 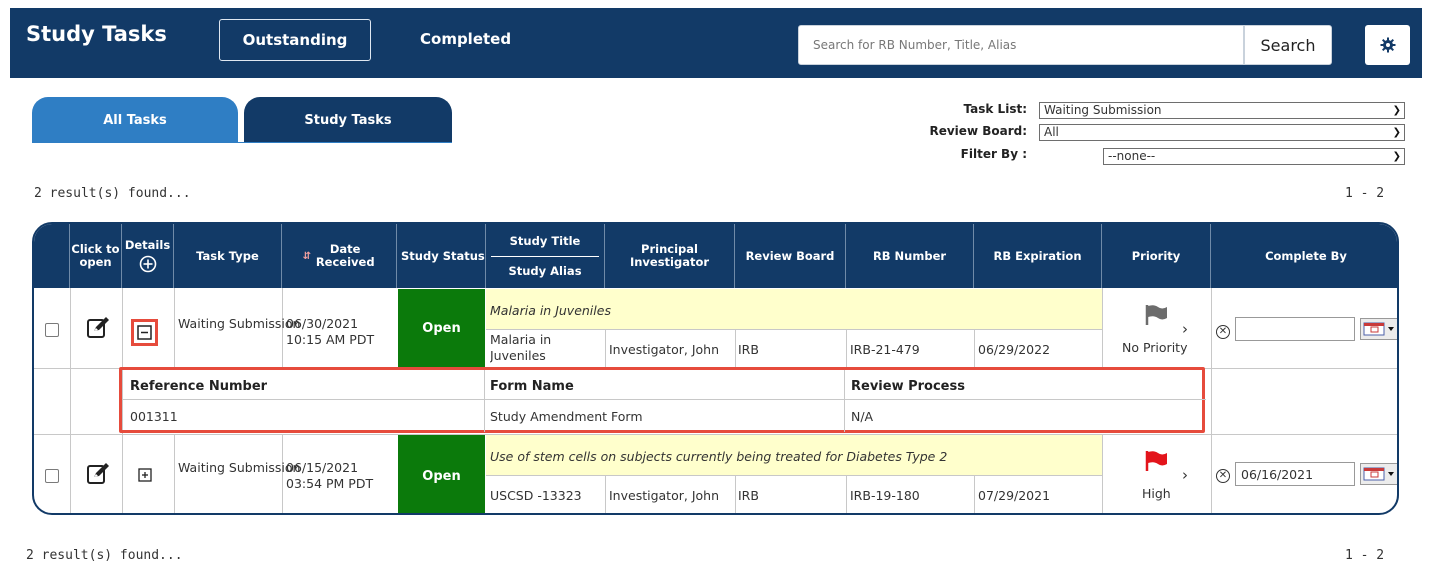 I want to click on rb-expiration: 06/29/2022, so click(x=1014, y=349).